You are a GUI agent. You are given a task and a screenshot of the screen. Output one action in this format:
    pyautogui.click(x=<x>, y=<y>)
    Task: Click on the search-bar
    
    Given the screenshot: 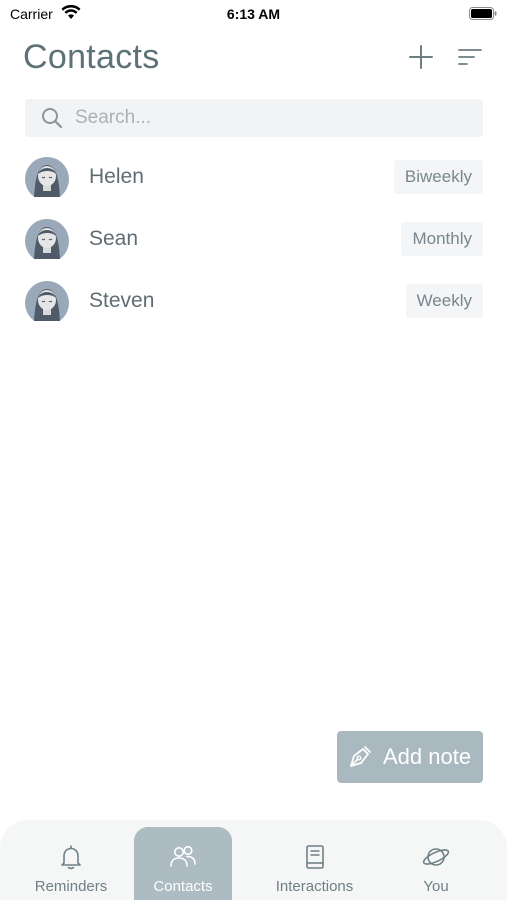 What is the action you would take?
    pyautogui.click(x=254, y=118)
    